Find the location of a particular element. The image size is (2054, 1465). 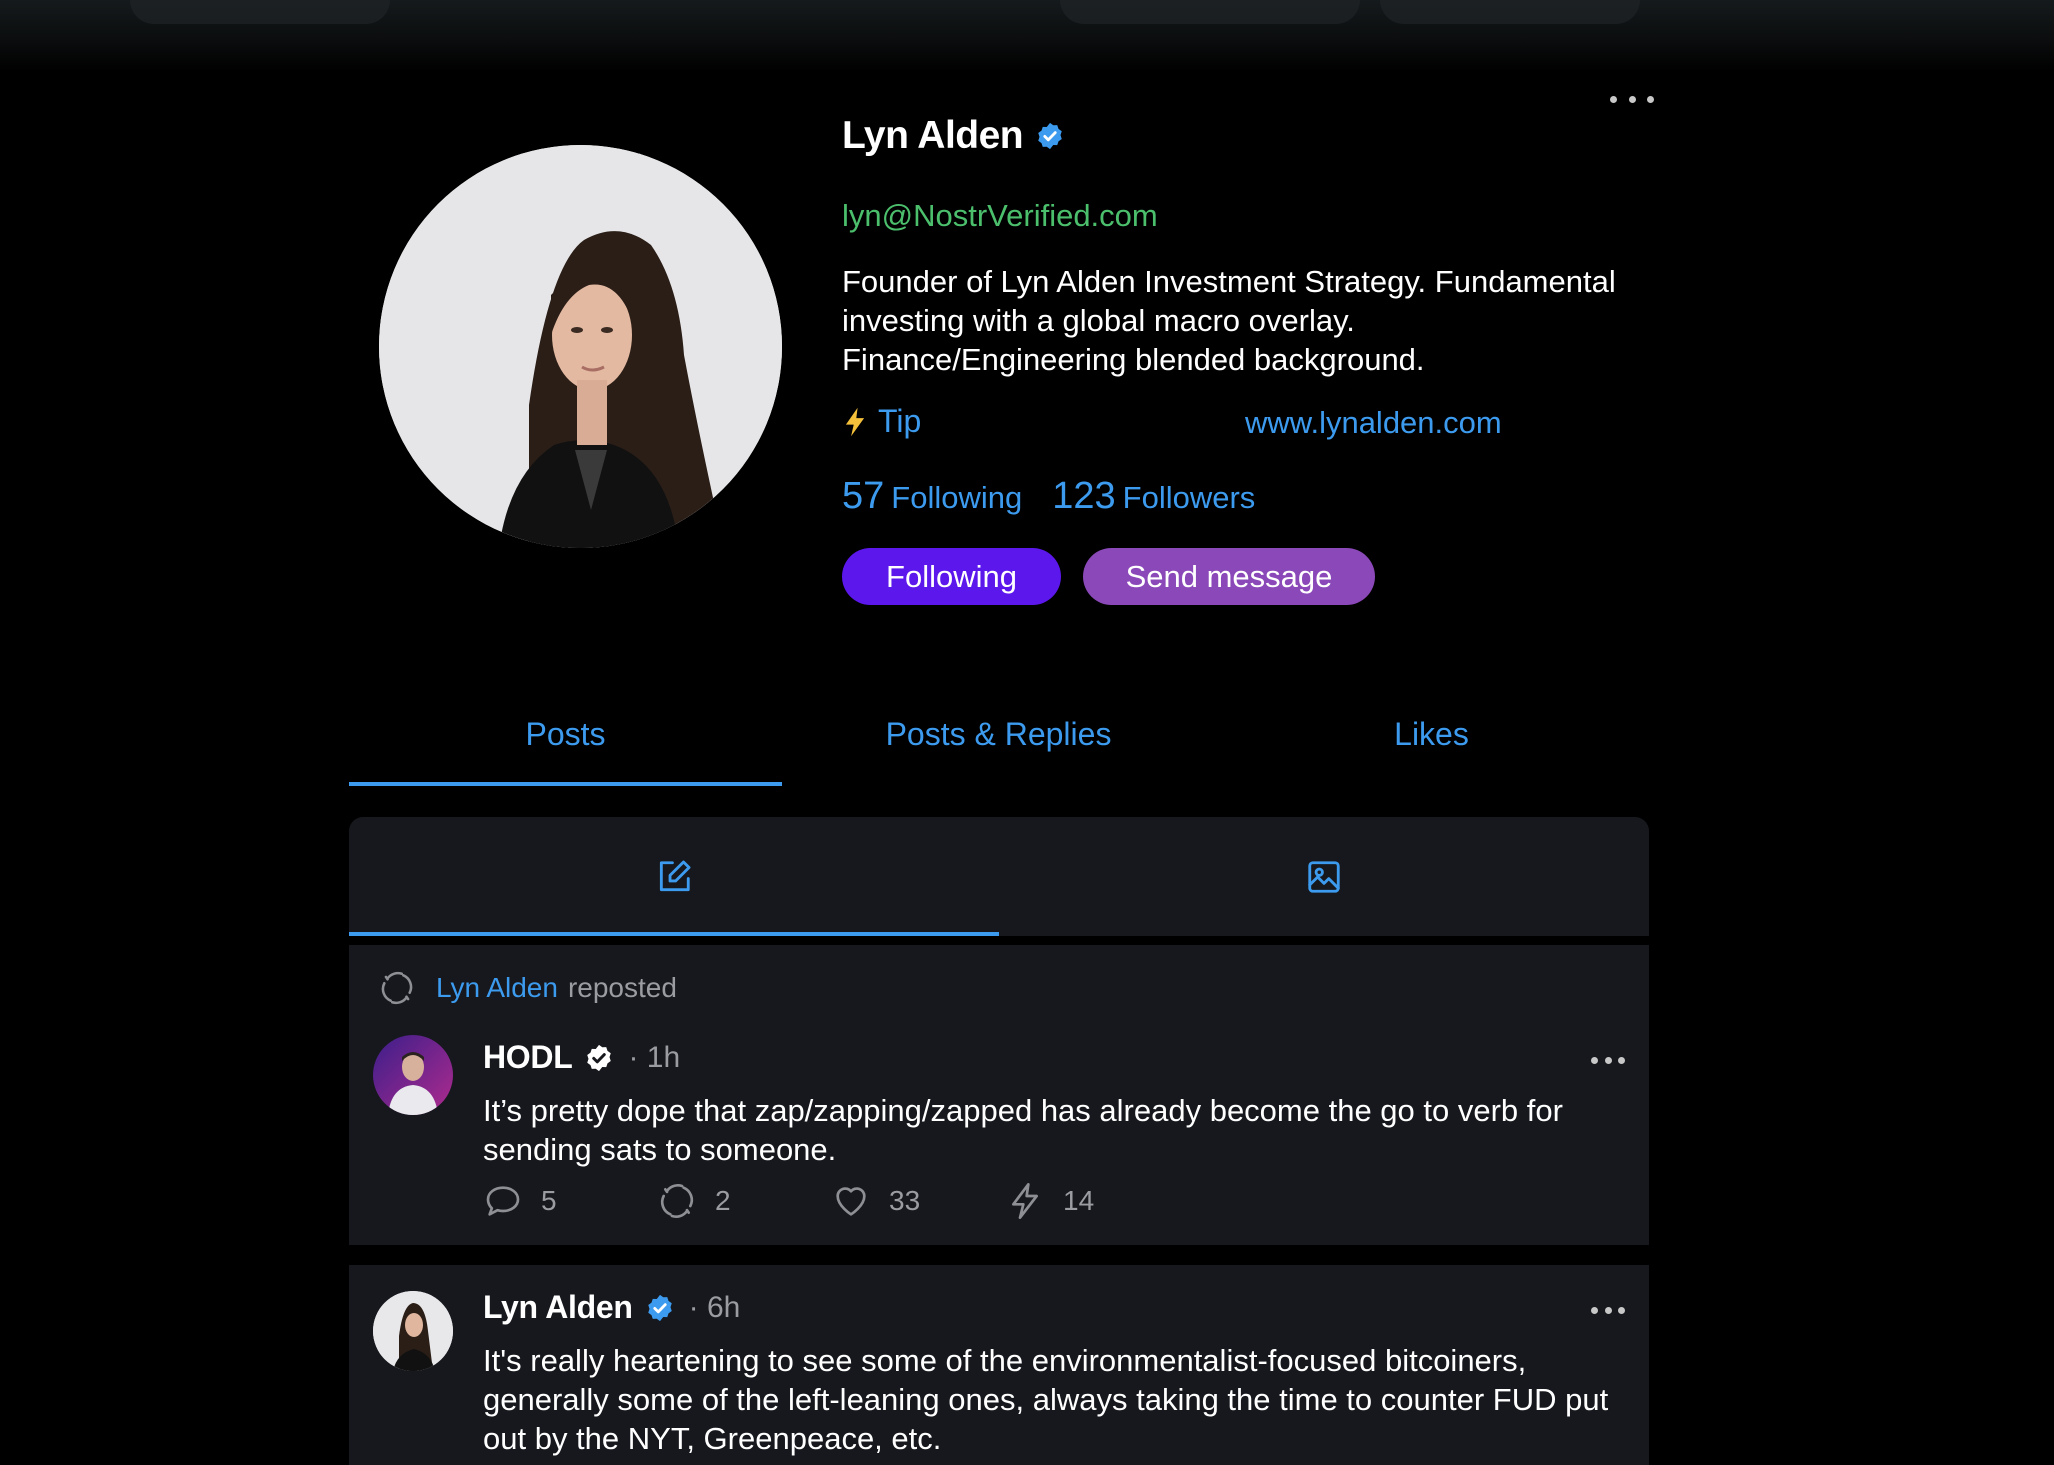

followers-count: 123 is located at coordinates (1084, 496).